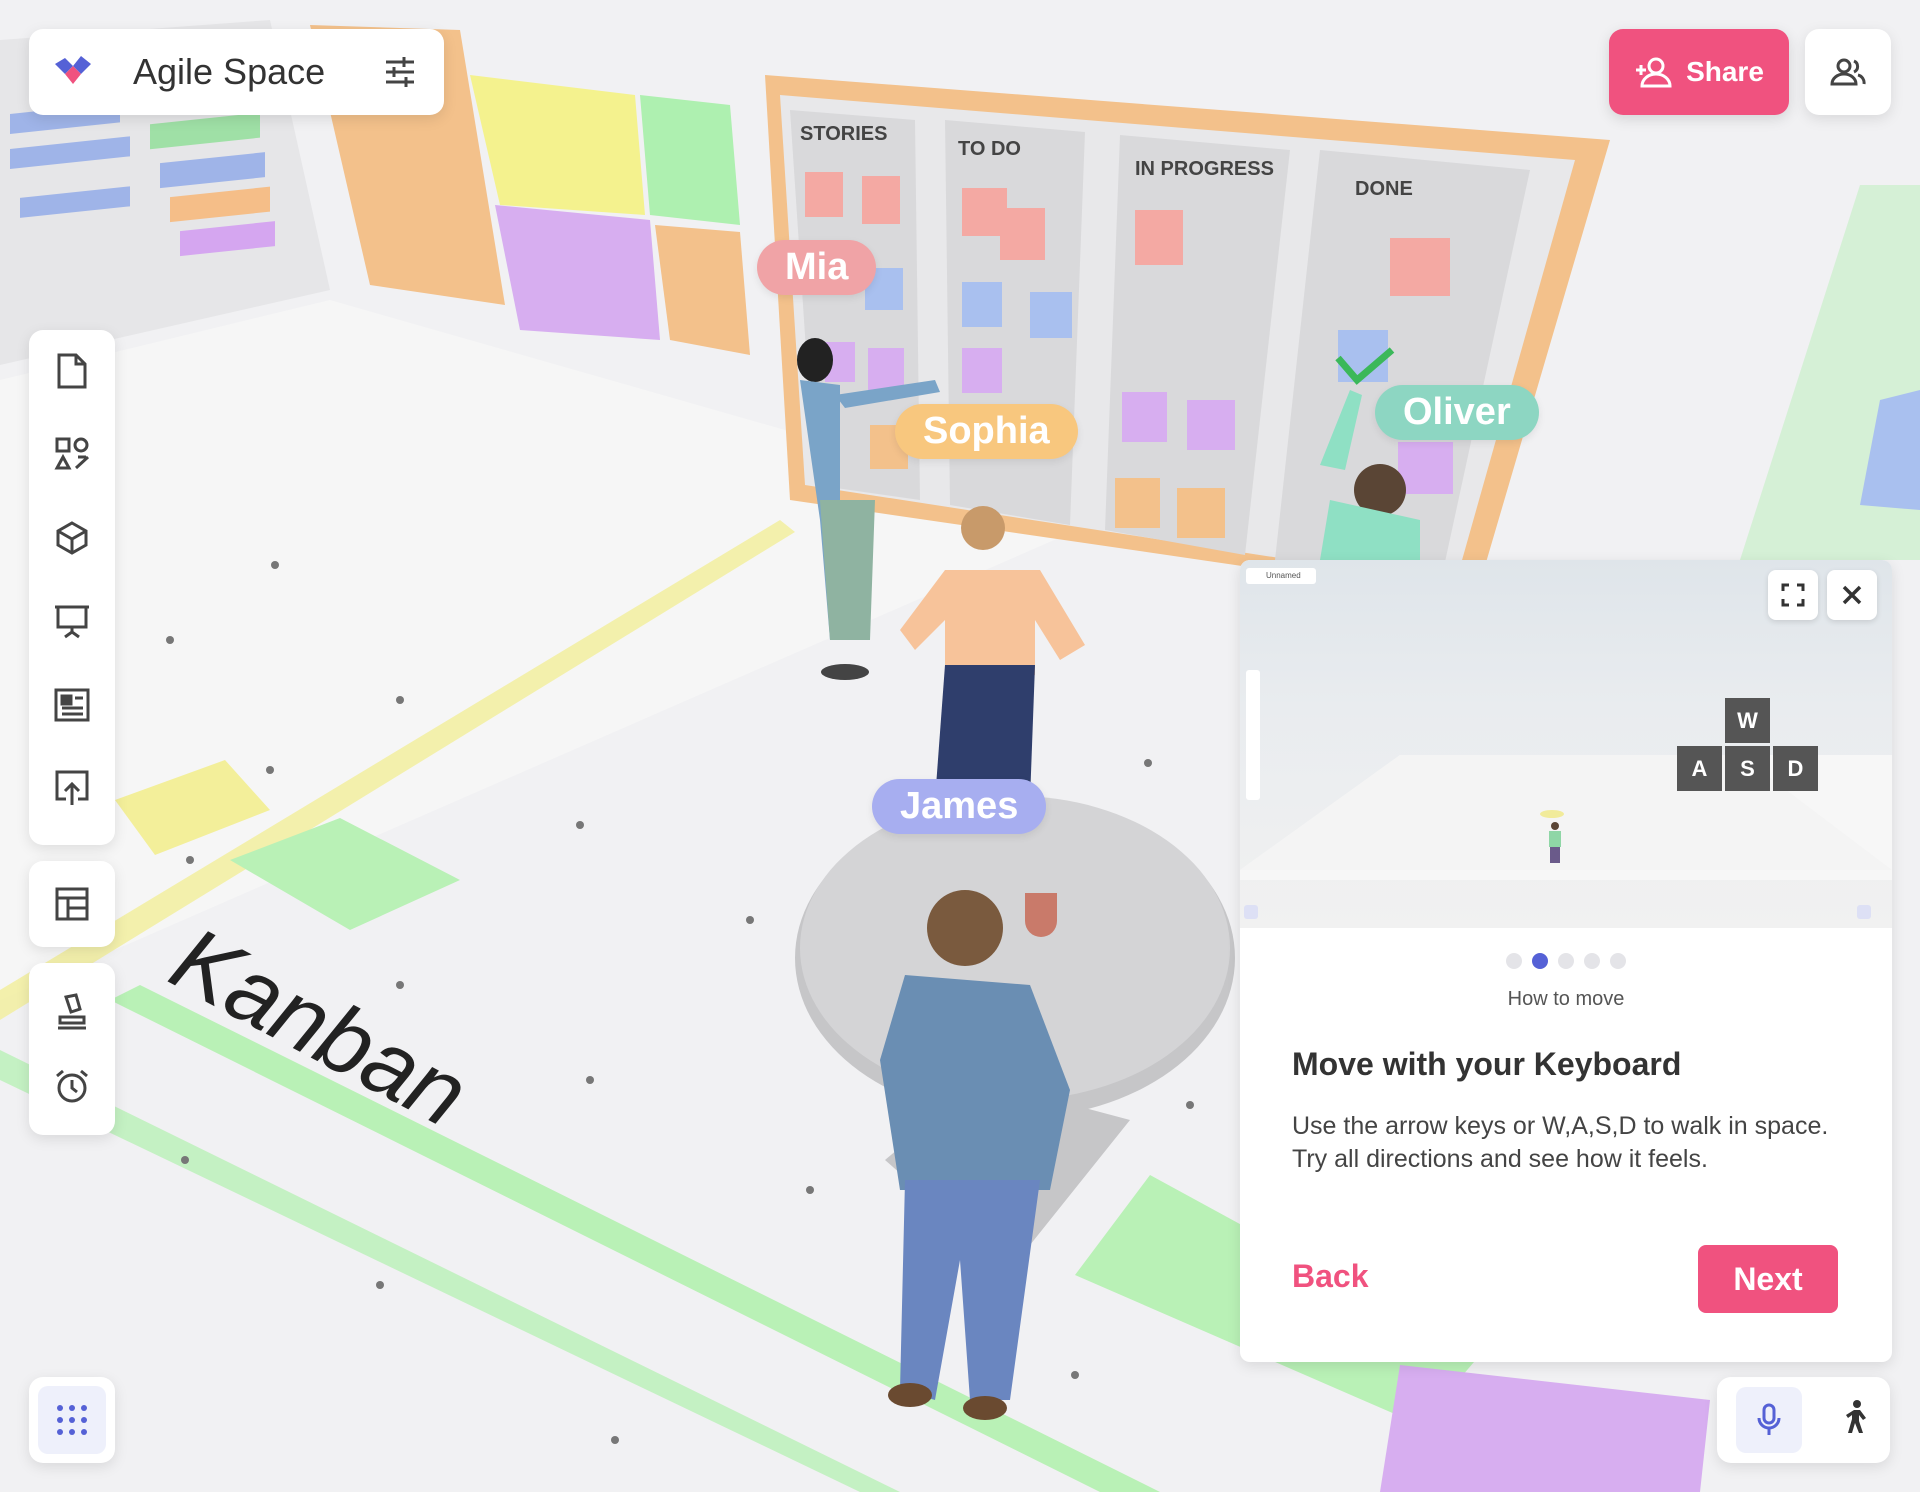 The width and height of the screenshot is (1920, 1492). What do you see at coordinates (1487, 1064) in the screenshot?
I see `tutorial-heading: Move with your Keyboard` at bounding box center [1487, 1064].